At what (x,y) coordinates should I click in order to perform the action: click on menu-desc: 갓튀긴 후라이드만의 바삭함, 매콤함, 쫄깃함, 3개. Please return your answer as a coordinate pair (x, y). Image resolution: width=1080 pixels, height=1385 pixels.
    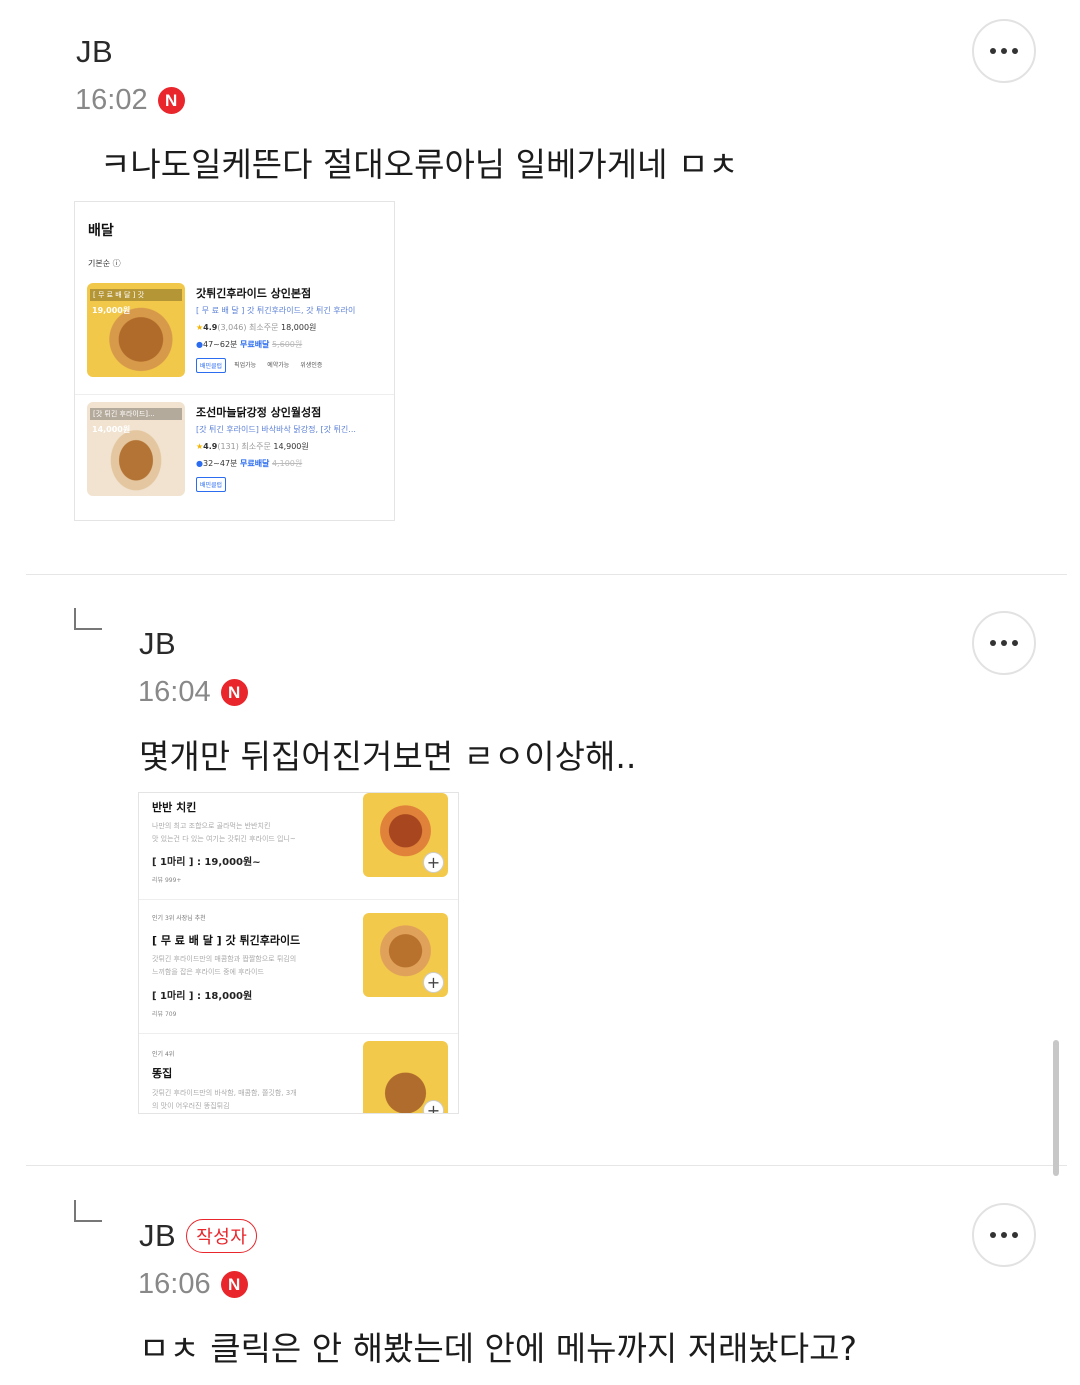
    Looking at the image, I should click on (224, 1093).